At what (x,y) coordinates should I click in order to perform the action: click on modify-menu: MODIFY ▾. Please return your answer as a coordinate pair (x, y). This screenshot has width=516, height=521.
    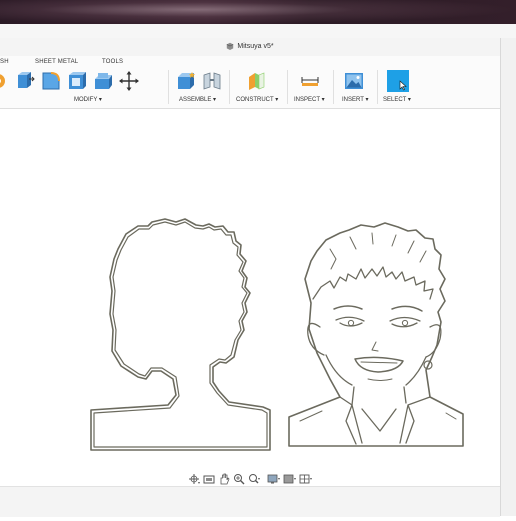
    Looking at the image, I should click on (88, 99).